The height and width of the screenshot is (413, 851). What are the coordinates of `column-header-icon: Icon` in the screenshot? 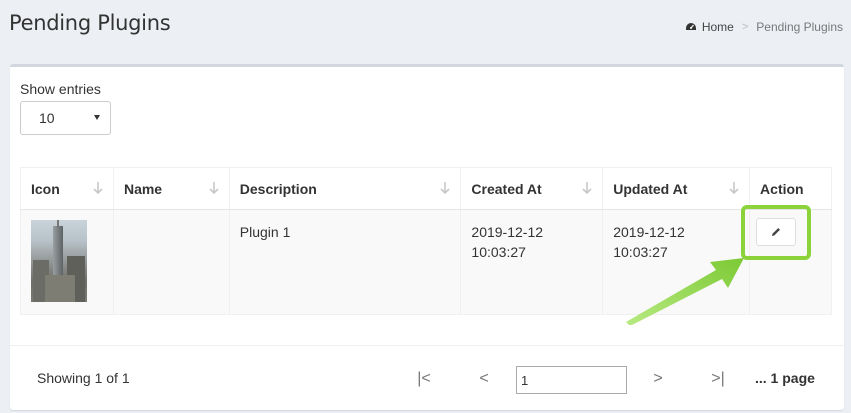 It's located at (67, 188).